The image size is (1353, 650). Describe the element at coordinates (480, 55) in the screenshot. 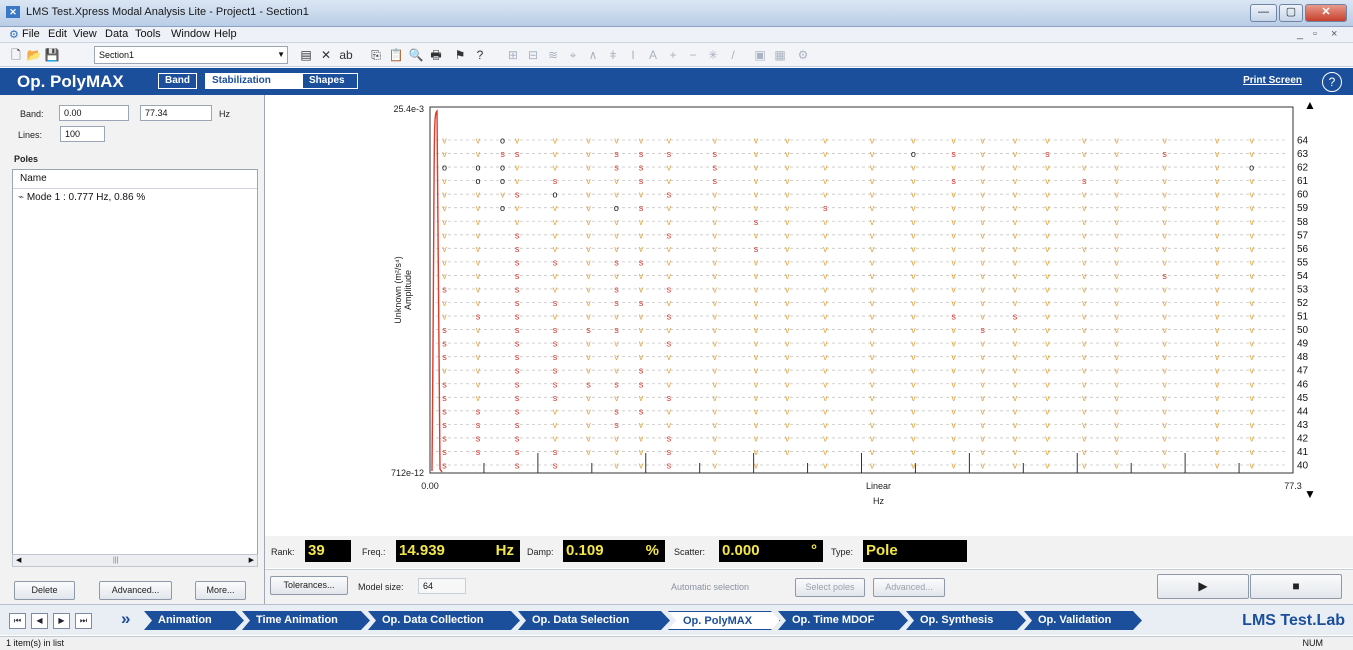

I see `context-help-icon: ?` at that location.